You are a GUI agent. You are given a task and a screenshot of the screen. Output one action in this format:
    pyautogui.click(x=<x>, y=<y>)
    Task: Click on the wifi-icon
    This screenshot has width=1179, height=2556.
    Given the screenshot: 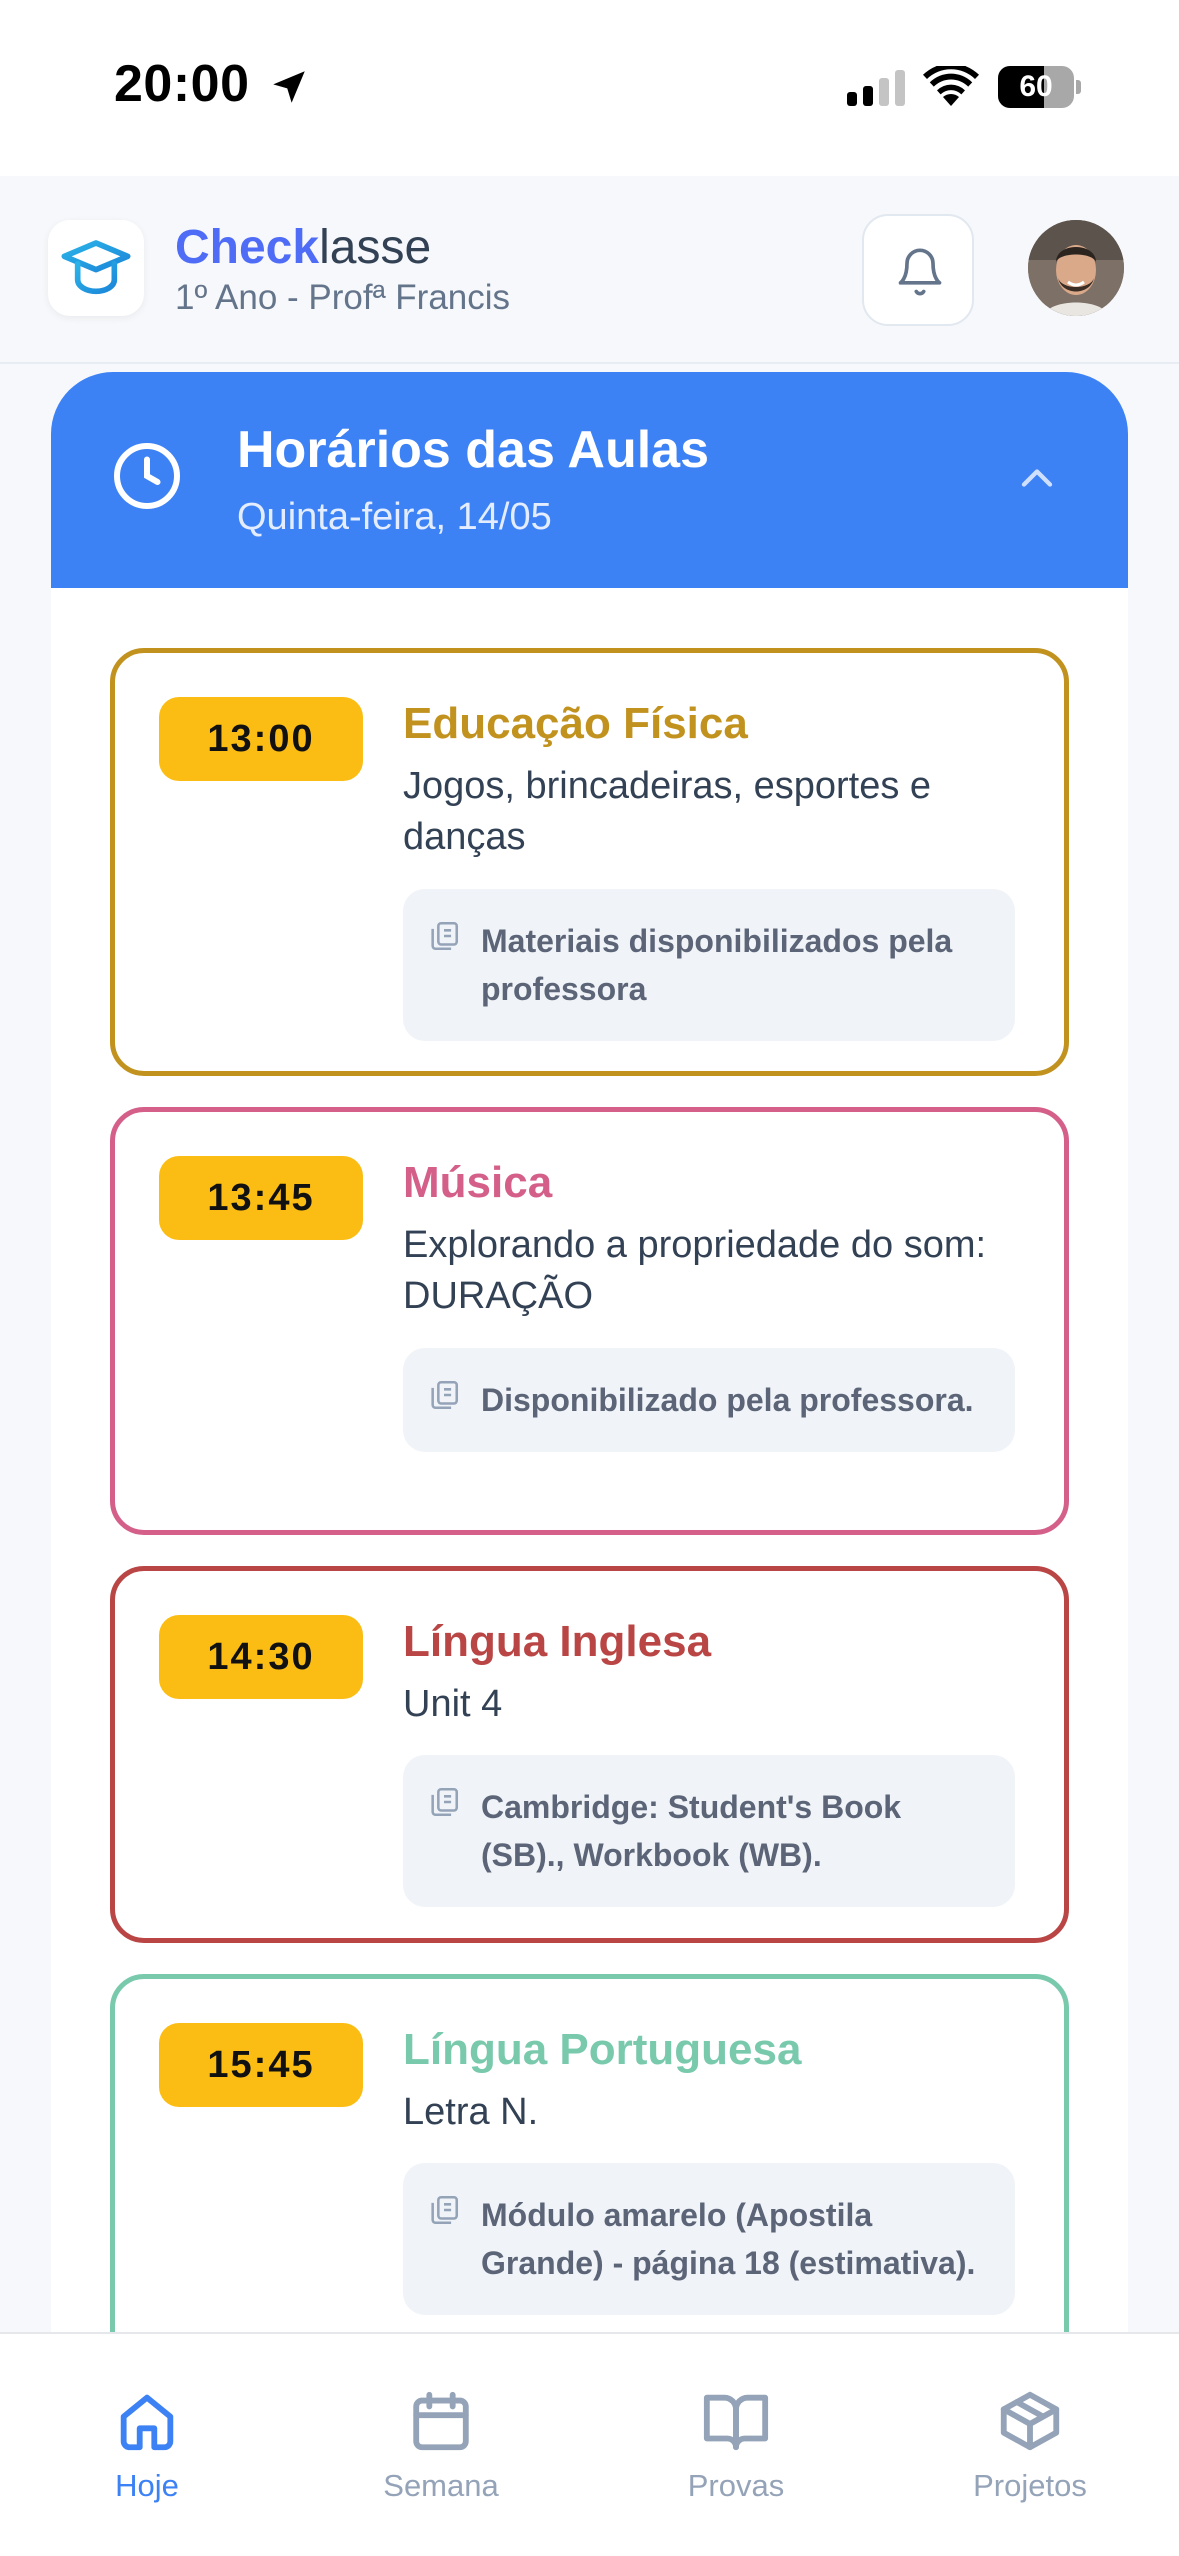 What is the action you would take?
    pyautogui.click(x=951, y=86)
    